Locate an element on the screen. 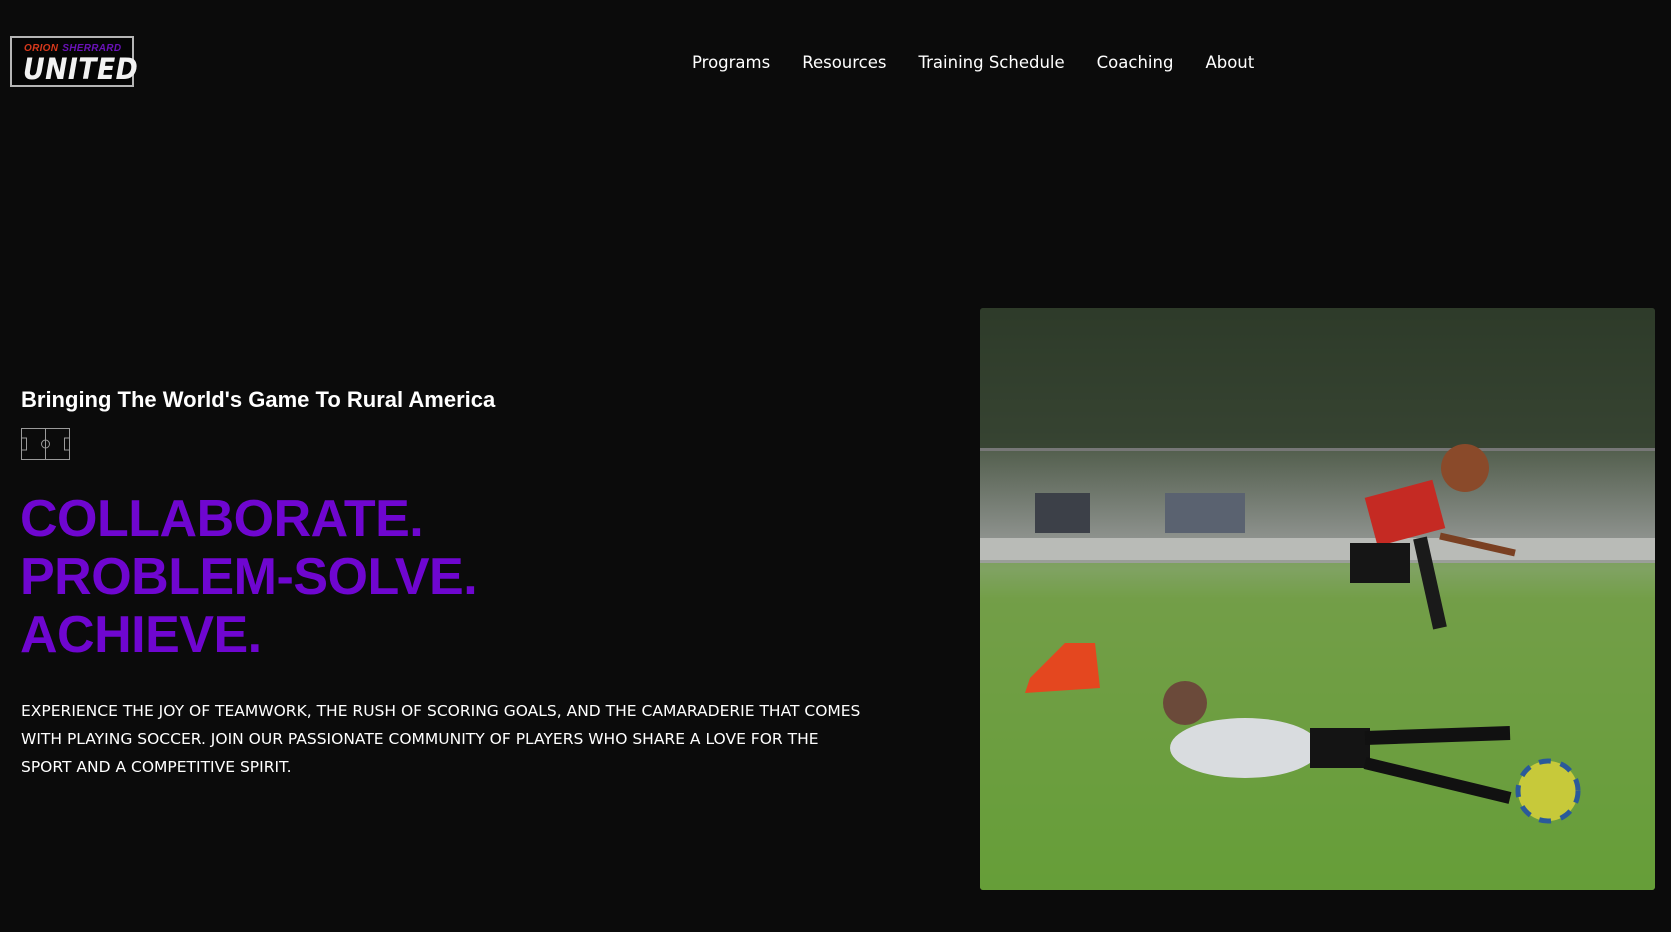 The image size is (1671, 932). soccer-field-icon is located at coordinates (45, 444).